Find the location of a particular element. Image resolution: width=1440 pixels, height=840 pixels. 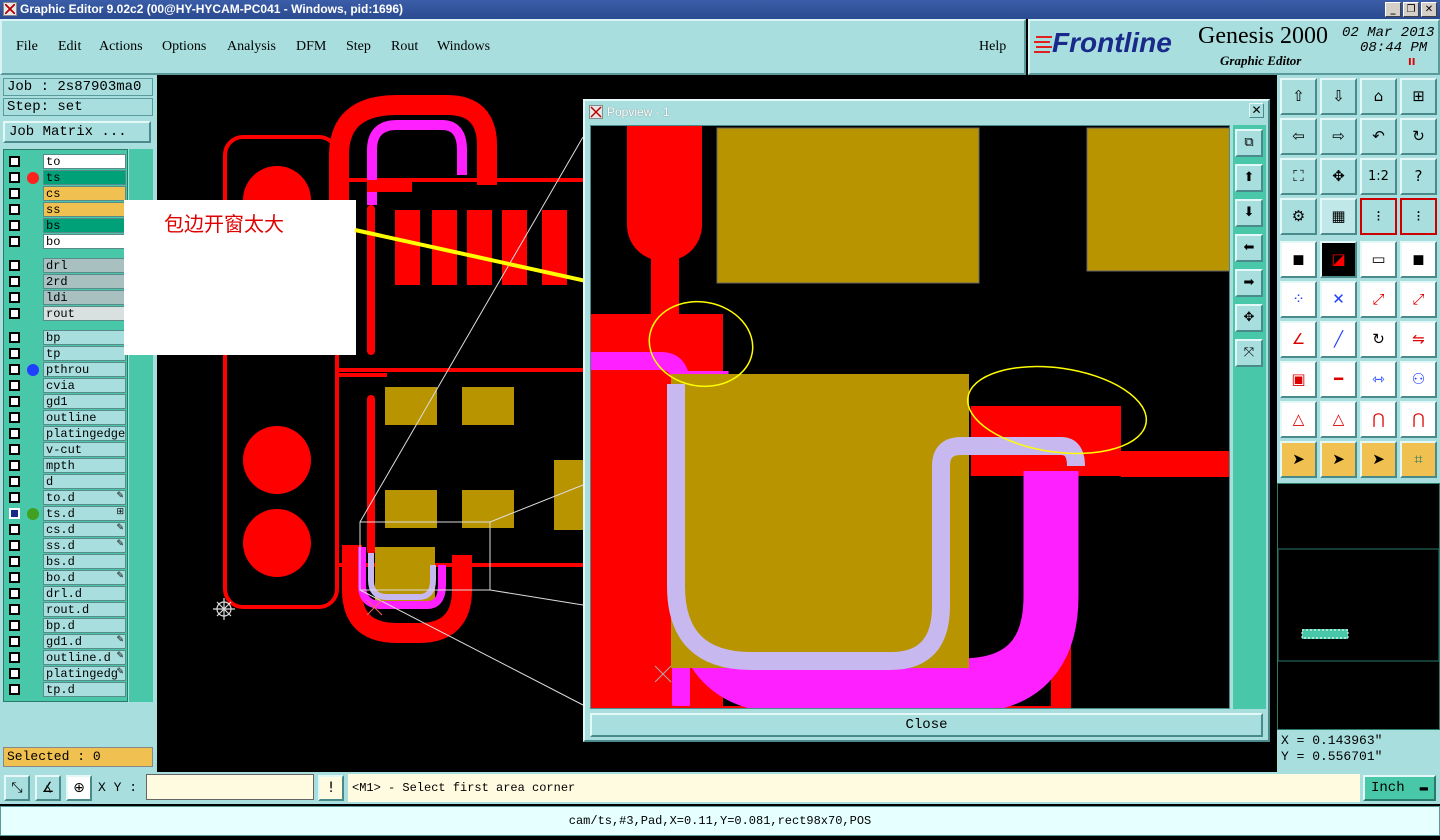

triangle-alt-icon: △ is located at coordinates (1338, 419).